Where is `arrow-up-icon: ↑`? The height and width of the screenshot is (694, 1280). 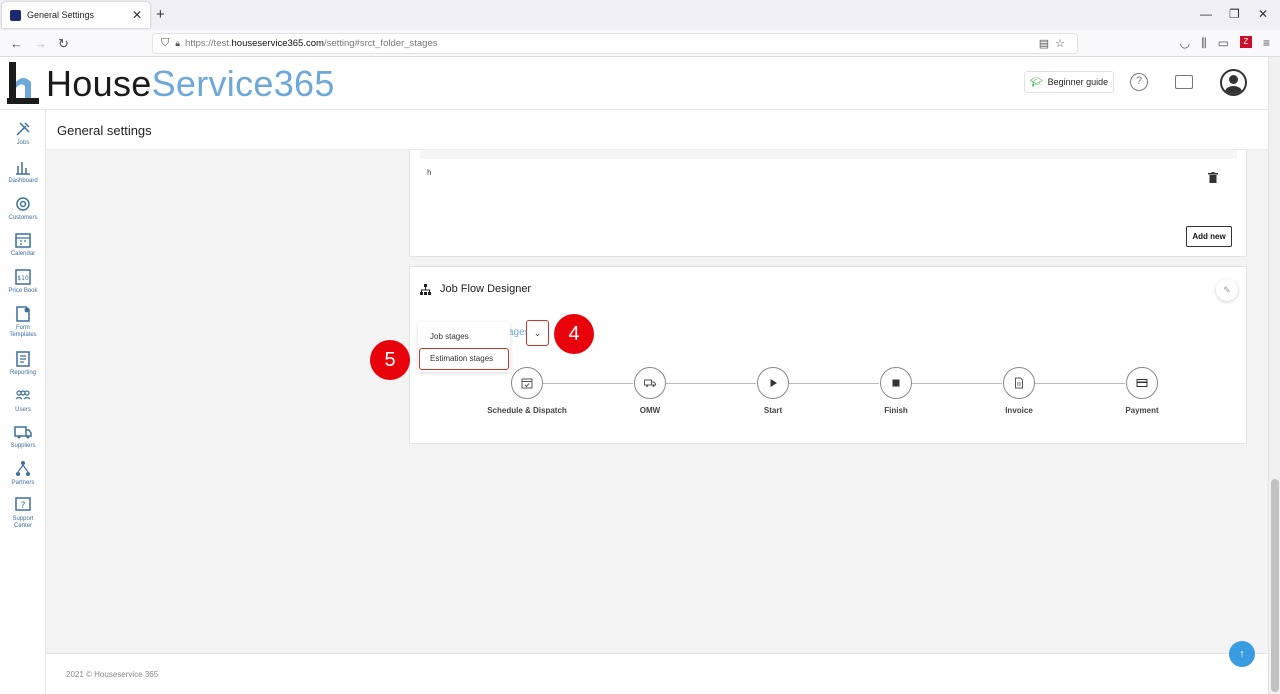 arrow-up-icon: ↑ is located at coordinates (1242, 654).